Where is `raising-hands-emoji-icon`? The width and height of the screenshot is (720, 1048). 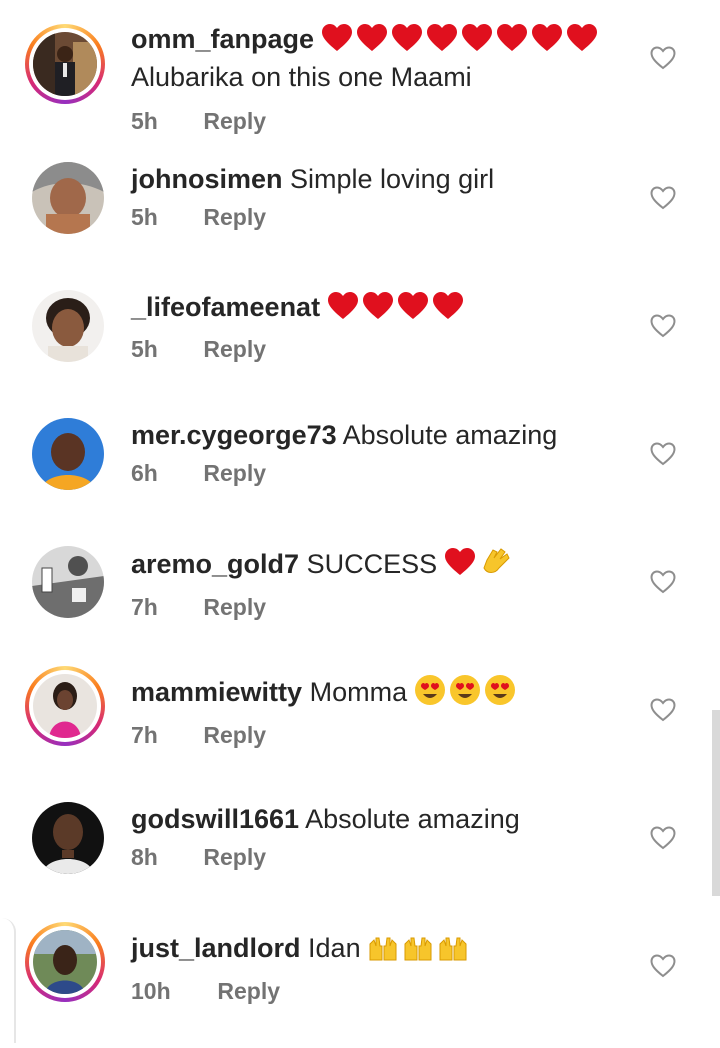 raising-hands-emoji-icon is located at coordinates (418, 949).